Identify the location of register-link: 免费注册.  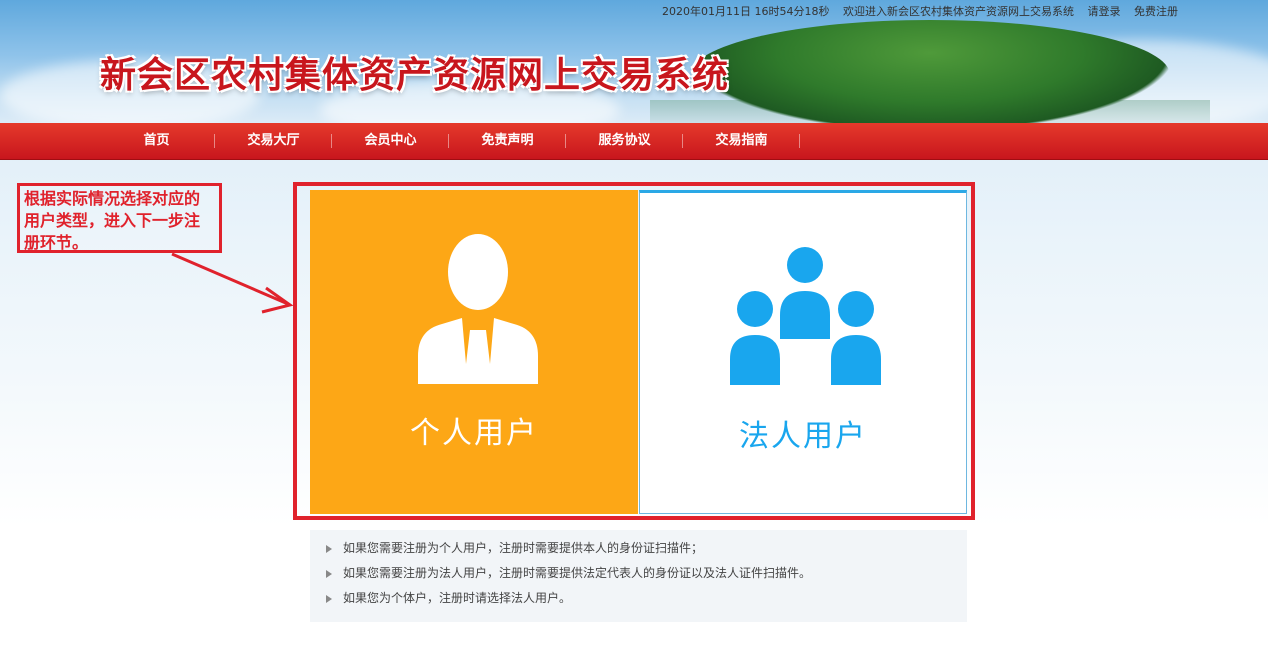
(1156, 11).